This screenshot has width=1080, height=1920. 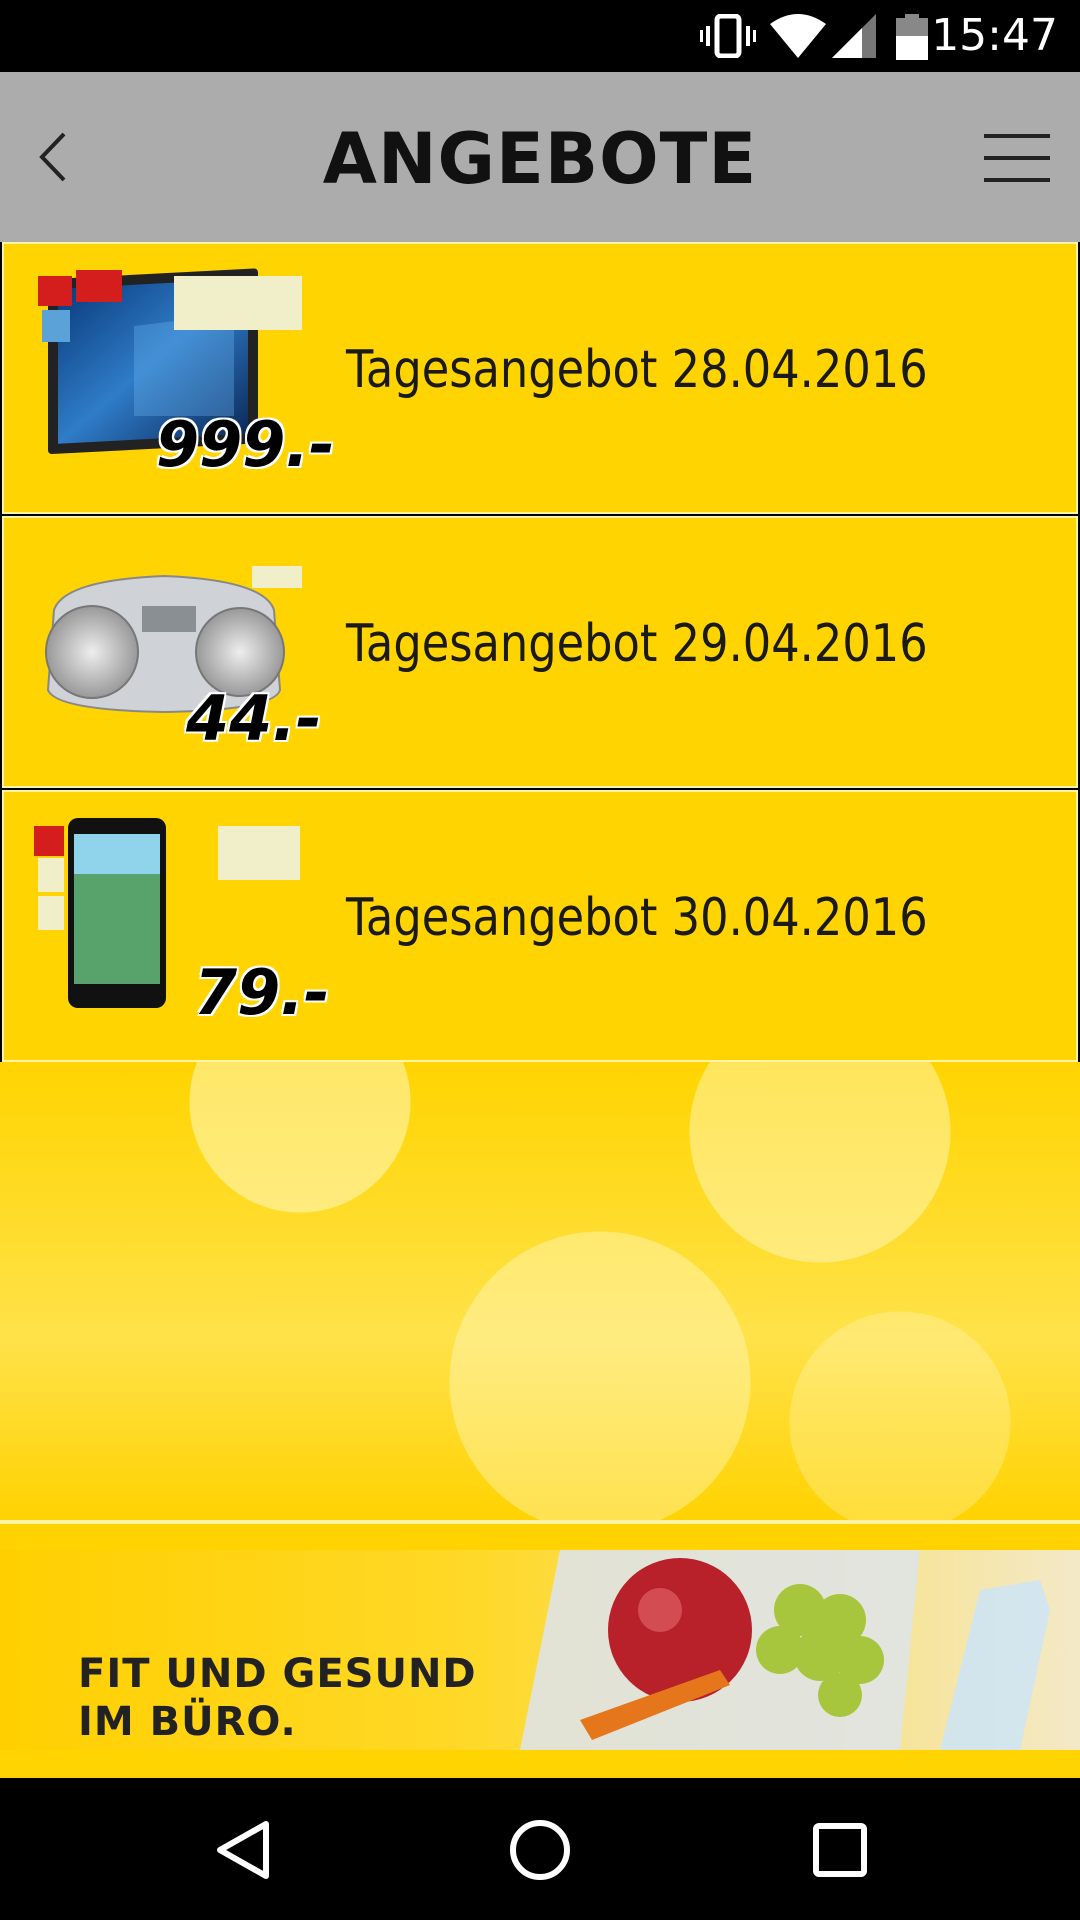 What do you see at coordinates (245, 444) in the screenshot?
I see `offer-price: 999.-` at bounding box center [245, 444].